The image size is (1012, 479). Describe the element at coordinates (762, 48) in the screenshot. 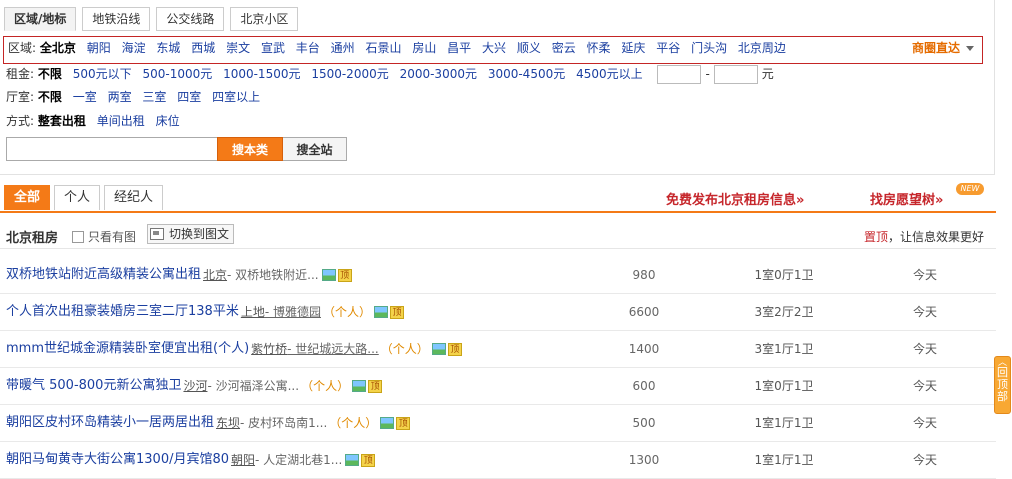

I see `area-option: 北京周边` at that location.